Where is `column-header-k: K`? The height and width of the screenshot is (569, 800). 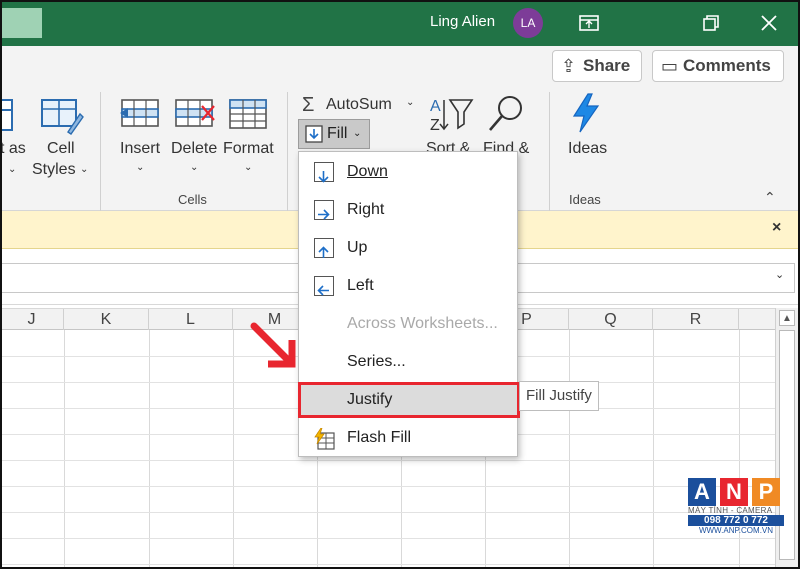 column-header-k: K is located at coordinates (106, 319).